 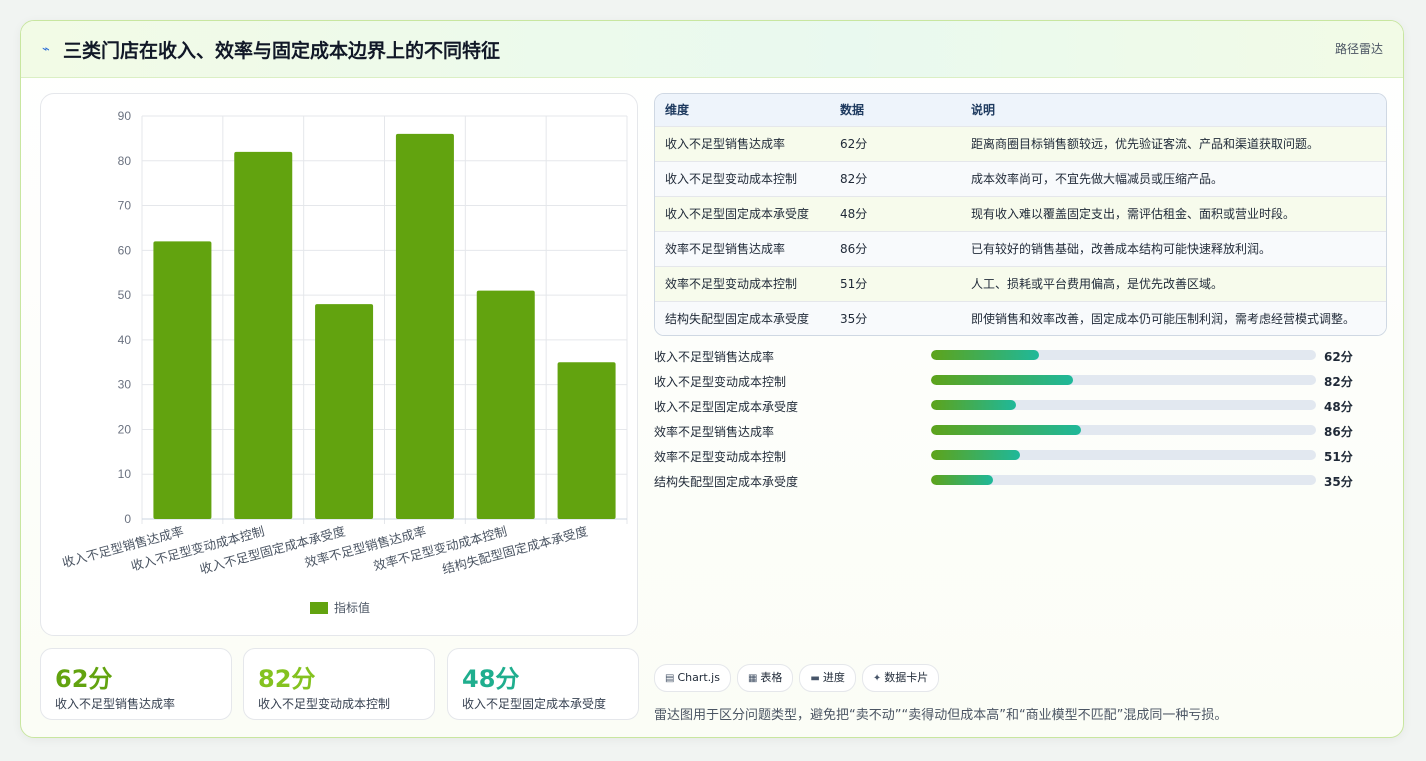 I want to click on stat-value: 82分, so click(x=287, y=679).